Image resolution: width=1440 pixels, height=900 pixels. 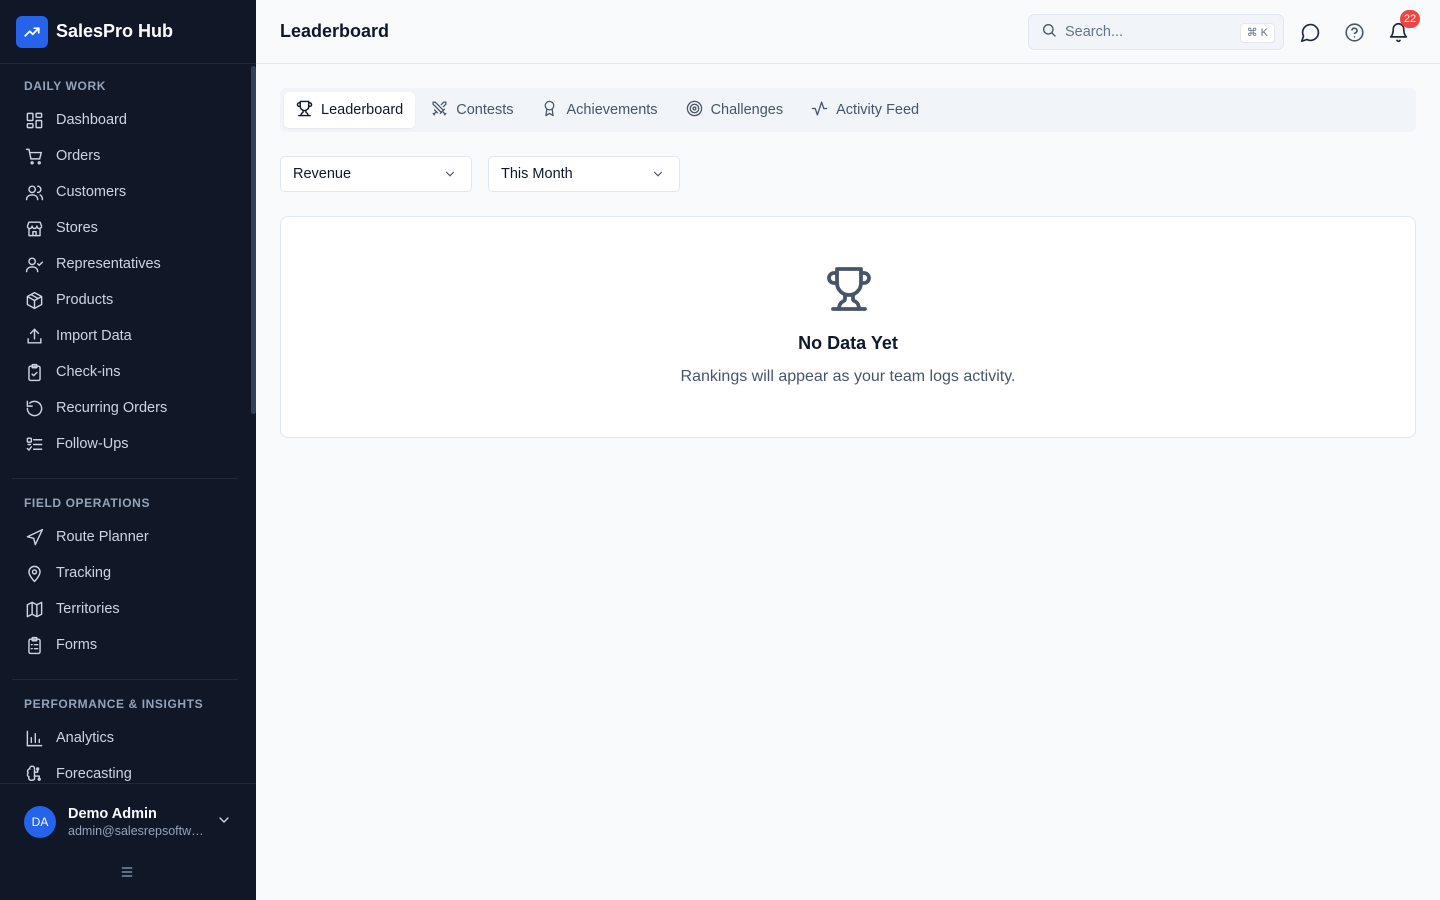 I want to click on sidebar-item-label: Orders, so click(x=78, y=156).